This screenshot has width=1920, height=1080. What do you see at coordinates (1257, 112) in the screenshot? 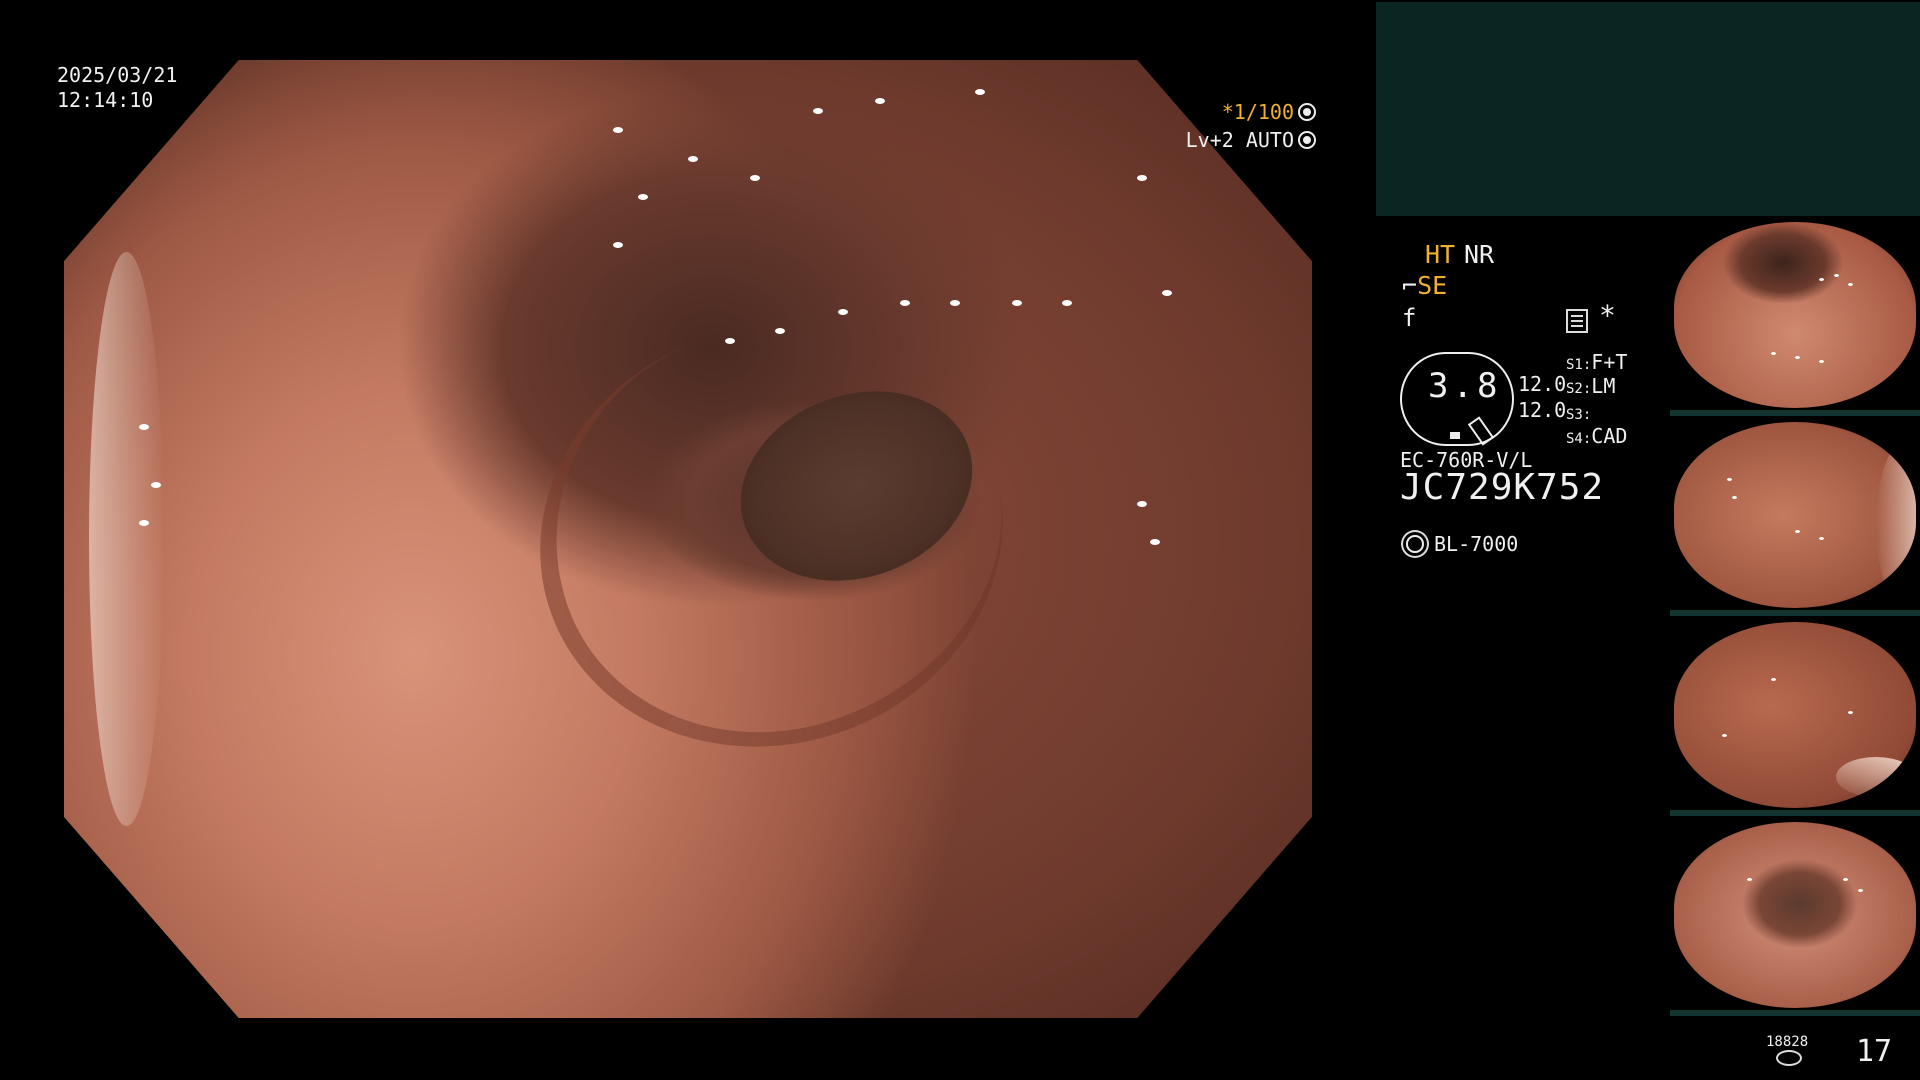
I see `shutter-value: *1/100` at bounding box center [1257, 112].